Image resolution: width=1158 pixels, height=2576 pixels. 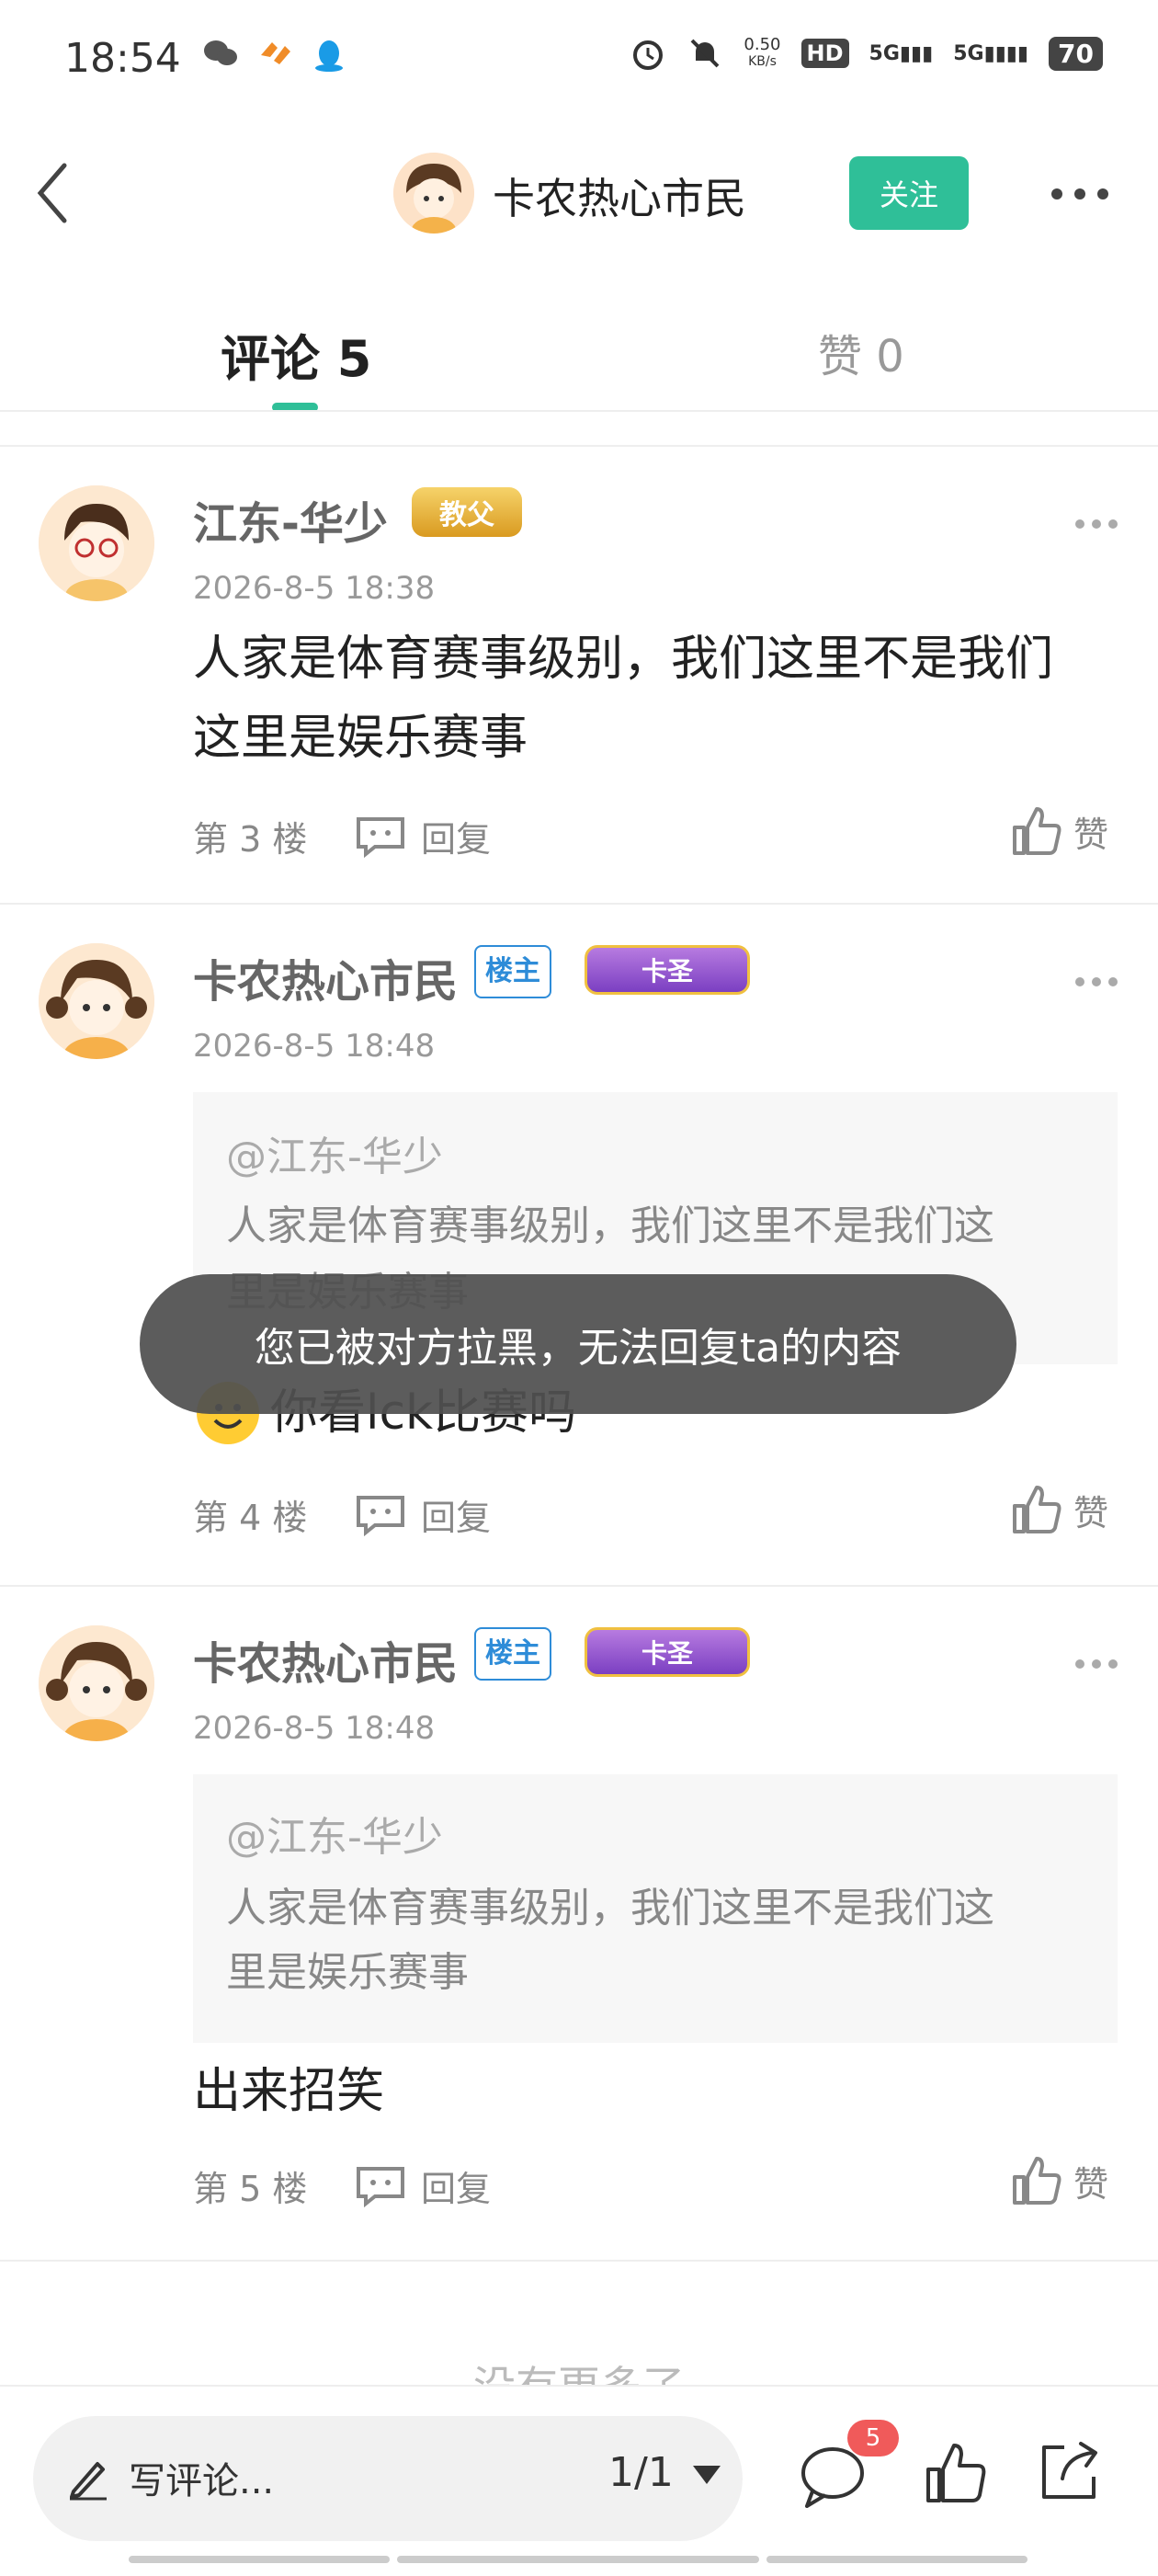 I want to click on comment-timestamp: 2026-8-5 18:38, so click(x=314, y=588).